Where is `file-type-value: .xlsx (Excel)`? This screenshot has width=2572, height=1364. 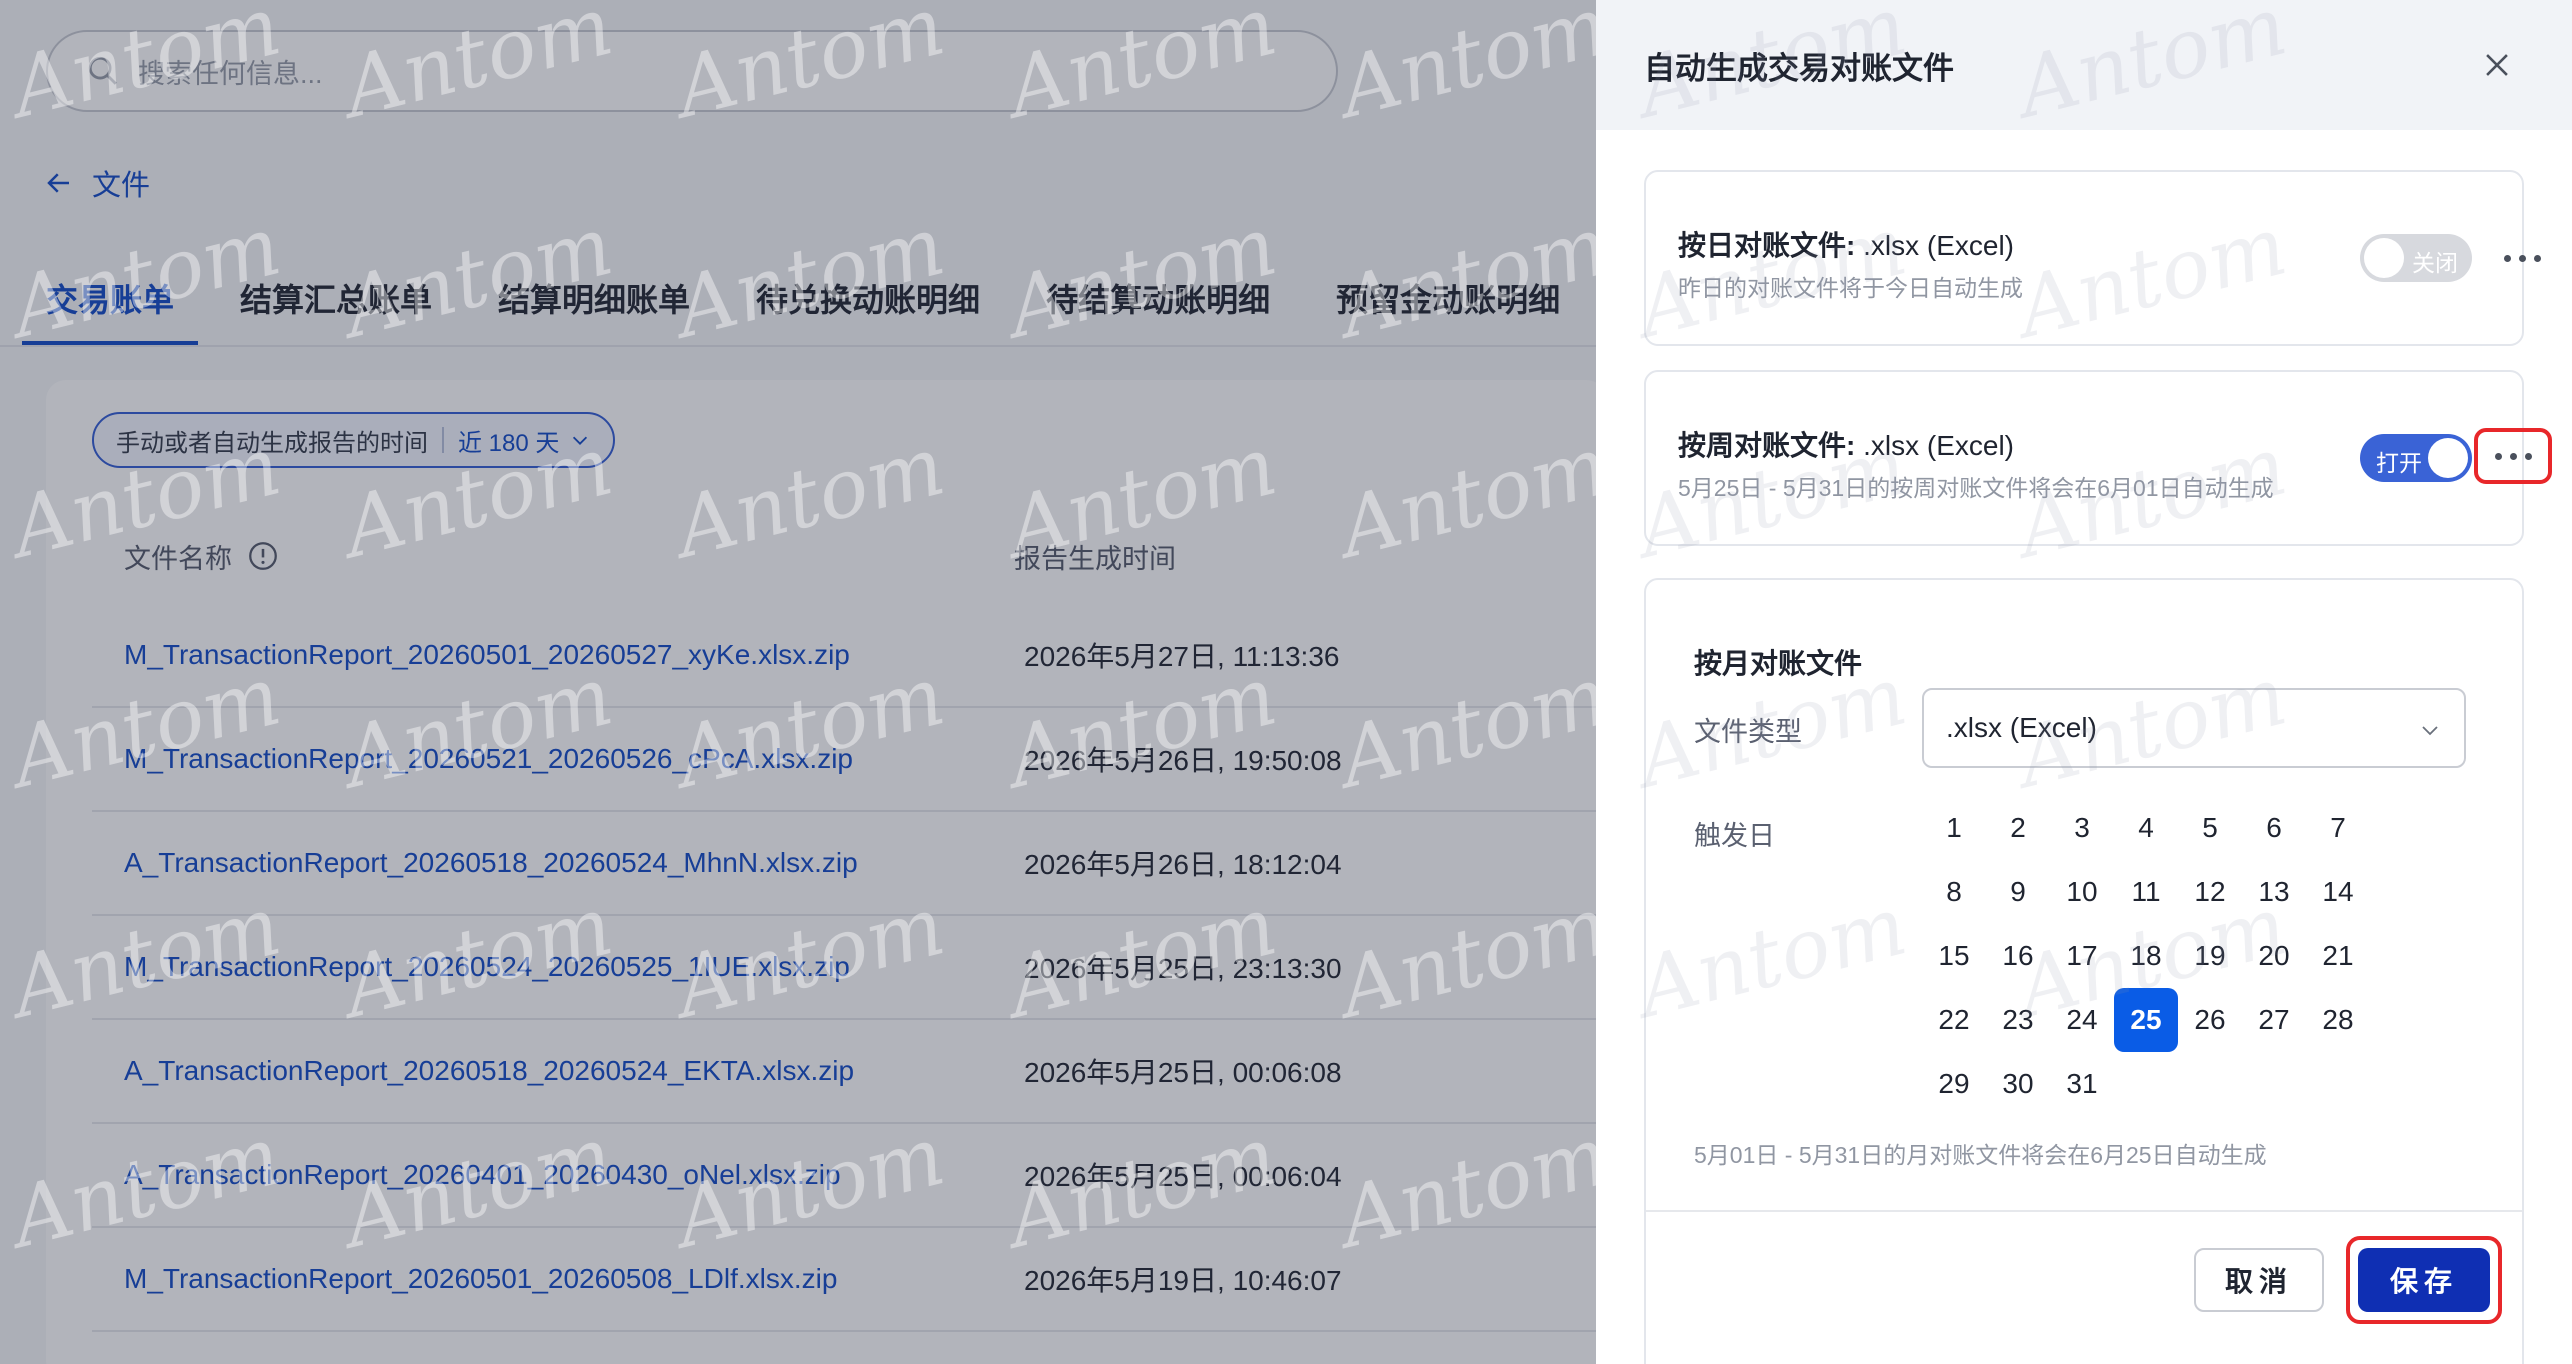
file-type-value: .xlsx (Excel) is located at coordinates (2021, 727).